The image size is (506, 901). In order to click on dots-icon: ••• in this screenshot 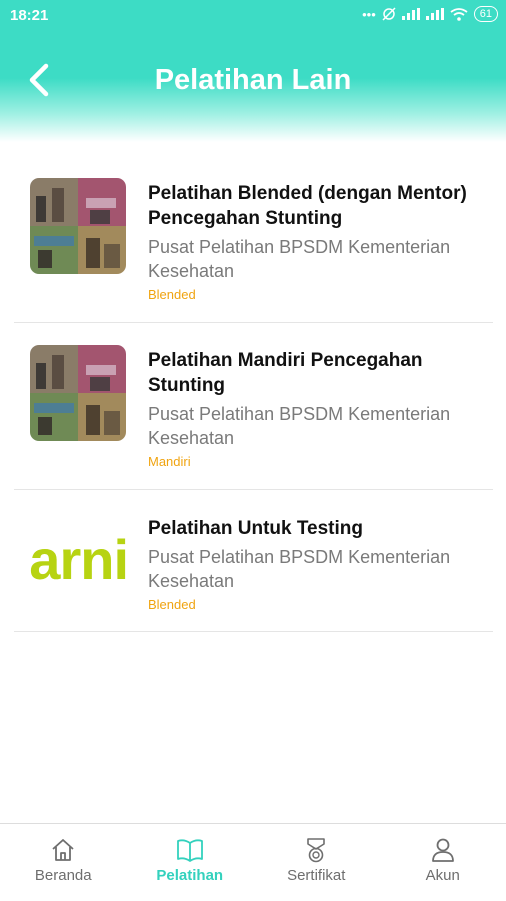, I will do `click(369, 14)`.